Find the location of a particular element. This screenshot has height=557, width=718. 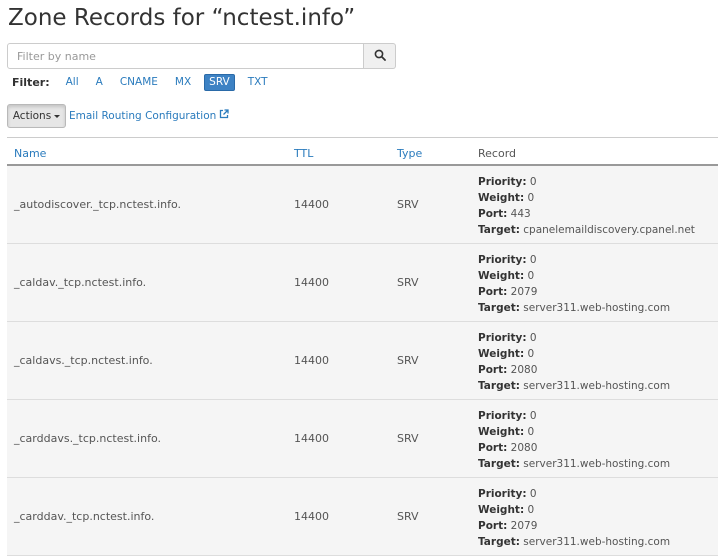

table-header: Name TTL Type Record is located at coordinates (362, 151).